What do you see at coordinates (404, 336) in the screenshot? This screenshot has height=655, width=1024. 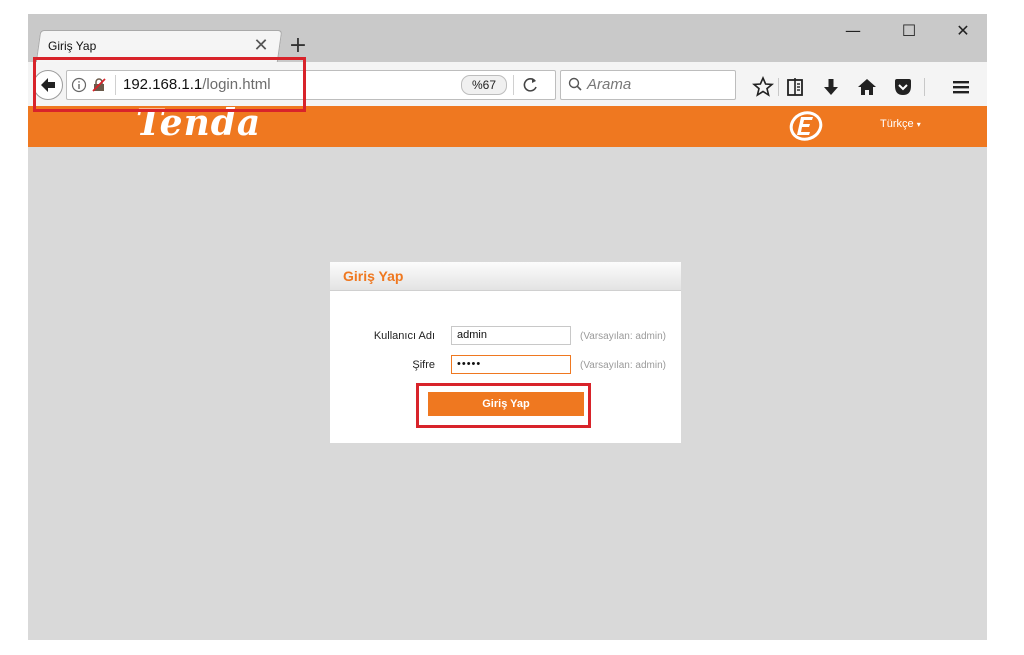 I see `username-label: Kullanıcı Adı` at bounding box center [404, 336].